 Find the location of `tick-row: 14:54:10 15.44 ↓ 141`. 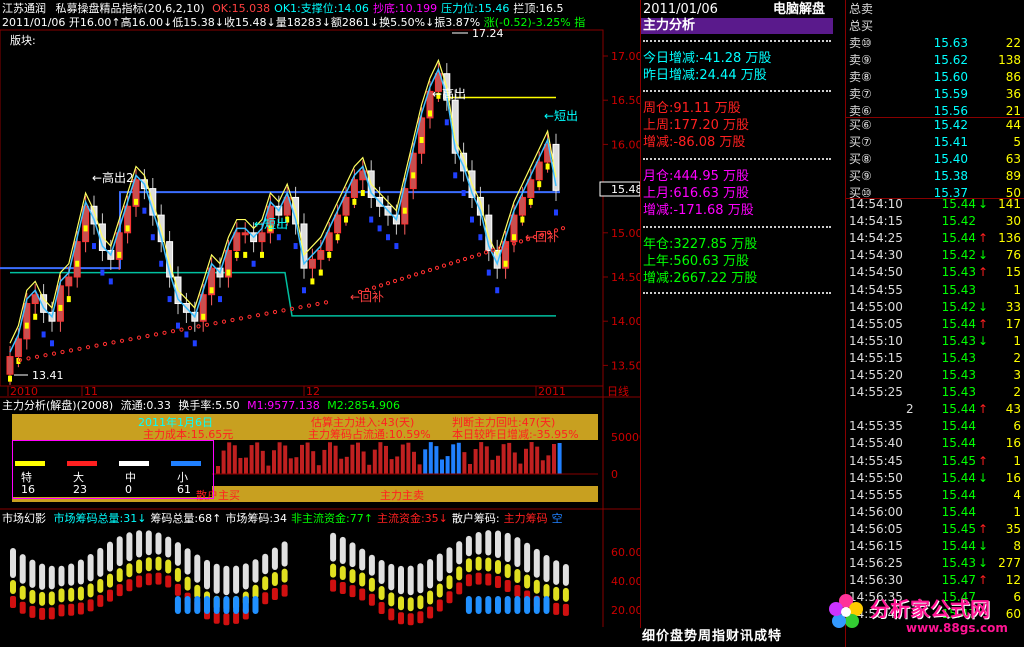

tick-row: 14:54:10 15.44 ↓ 141 is located at coordinates (935, 204).